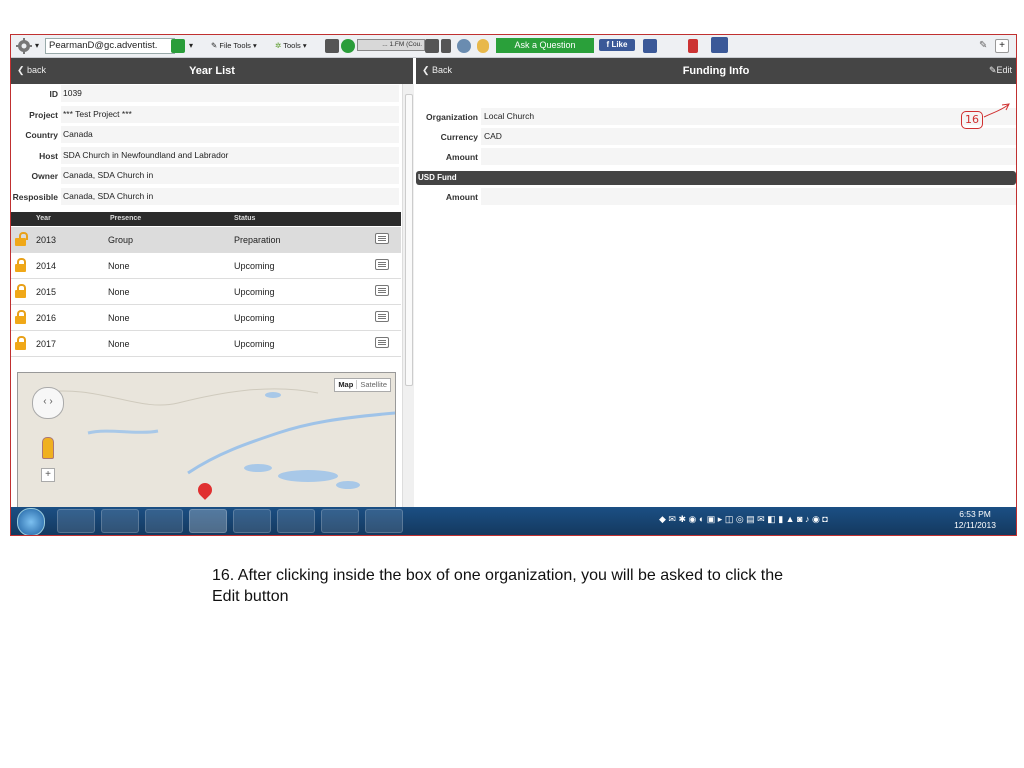  What do you see at coordinates (345, 384) in the screenshot?
I see `map-type-map: Map` at bounding box center [345, 384].